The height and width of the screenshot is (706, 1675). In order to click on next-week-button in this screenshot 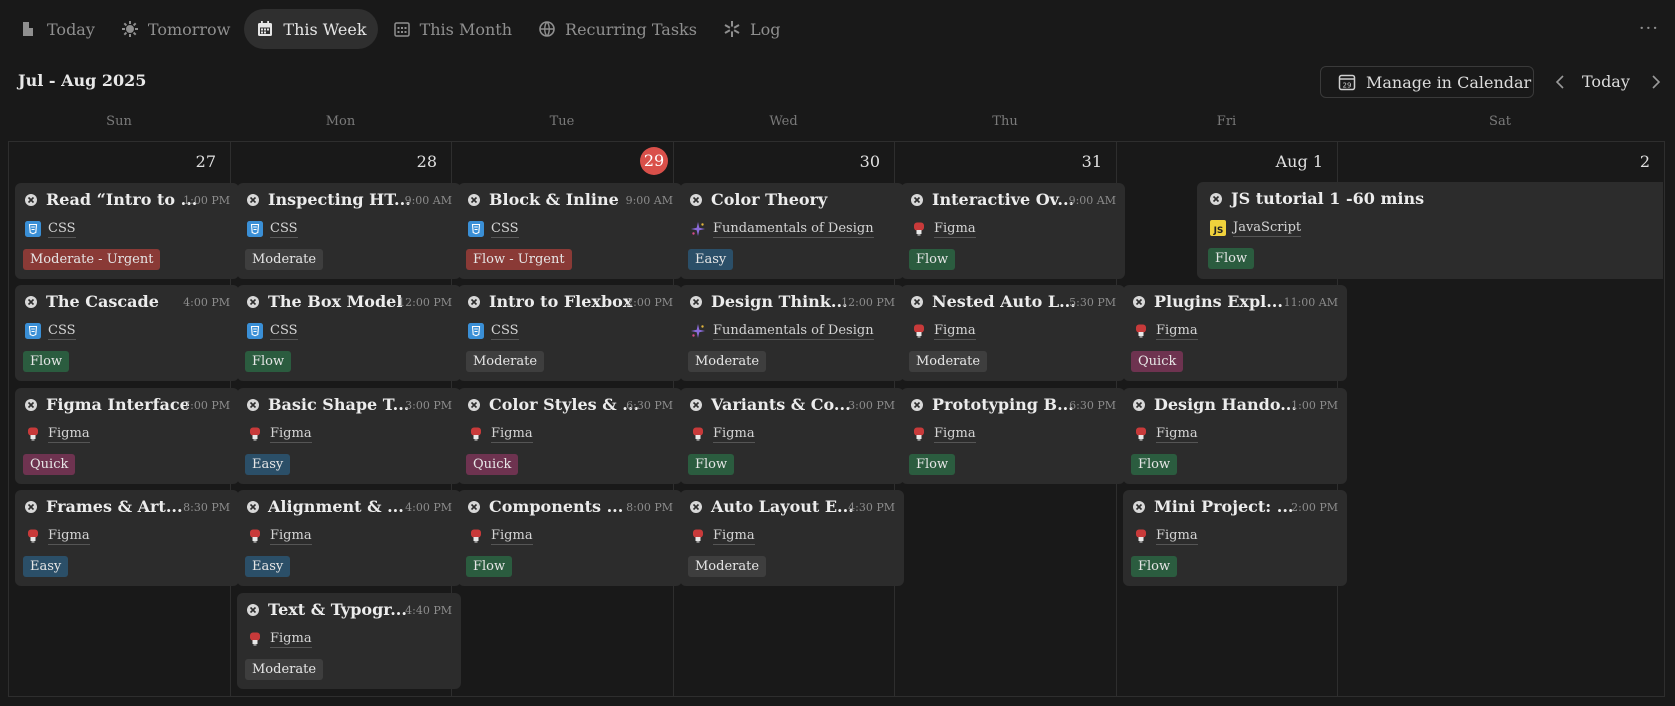, I will do `click(1656, 82)`.